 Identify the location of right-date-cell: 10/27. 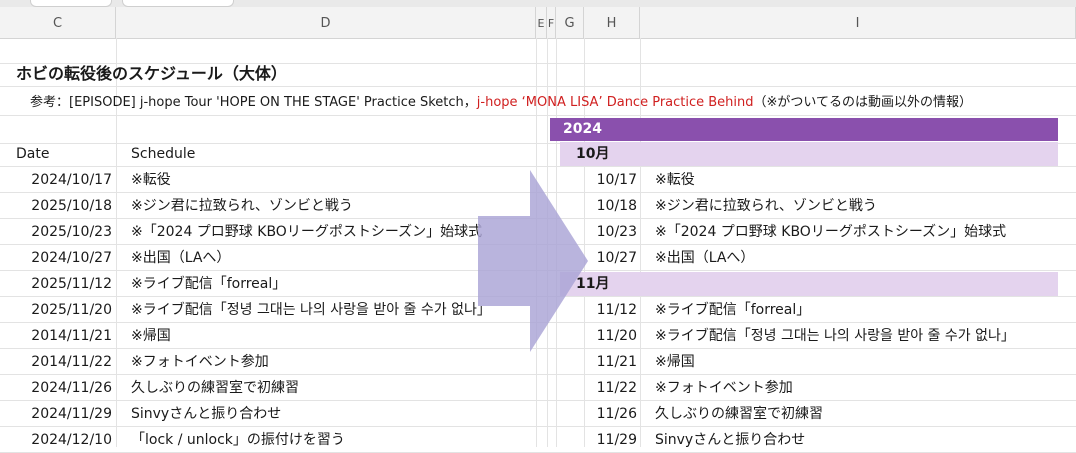
(610, 258).